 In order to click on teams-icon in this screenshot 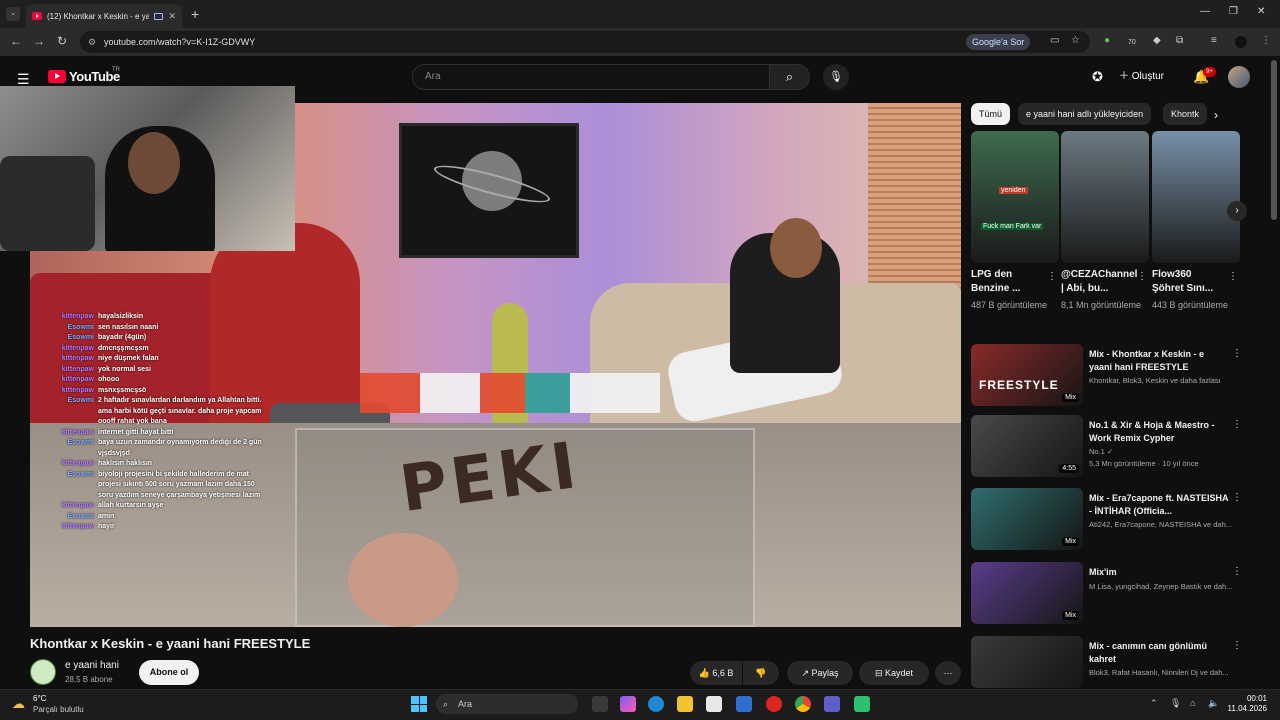, I will do `click(832, 704)`.